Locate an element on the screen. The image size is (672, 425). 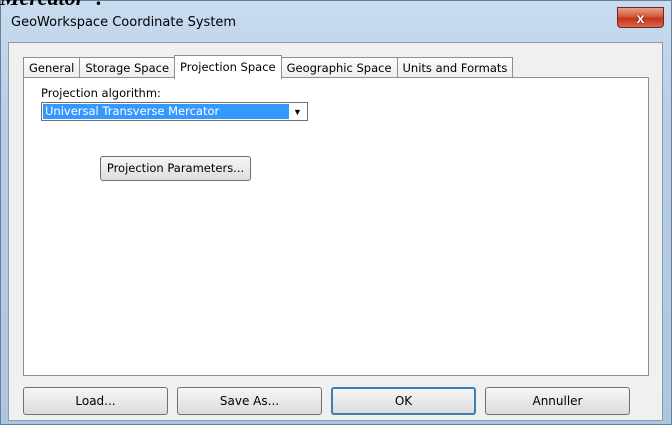
projection-algorithm-select: Universal Transverse Mercator ▼ is located at coordinates (174, 111).